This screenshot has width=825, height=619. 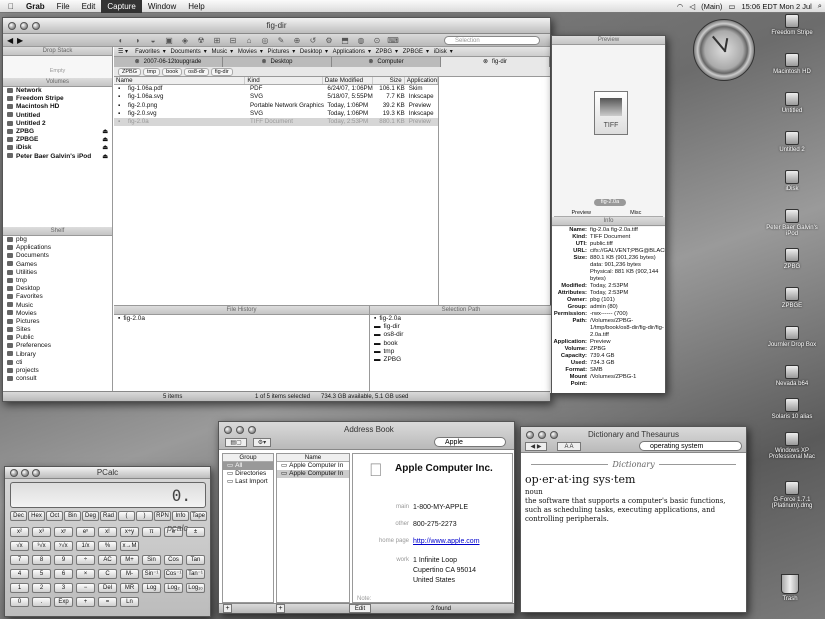 What do you see at coordinates (10, 40) in the screenshot?
I see `back-arrow-icon: ◀` at bounding box center [10, 40].